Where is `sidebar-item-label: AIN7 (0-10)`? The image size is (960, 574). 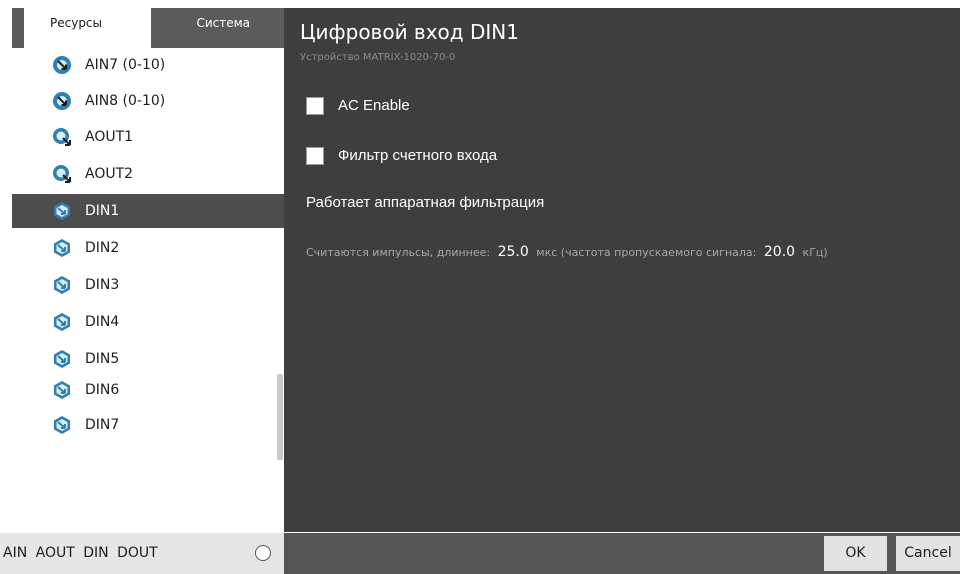
sidebar-item-label: AIN7 (0-10) is located at coordinates (125, 65).